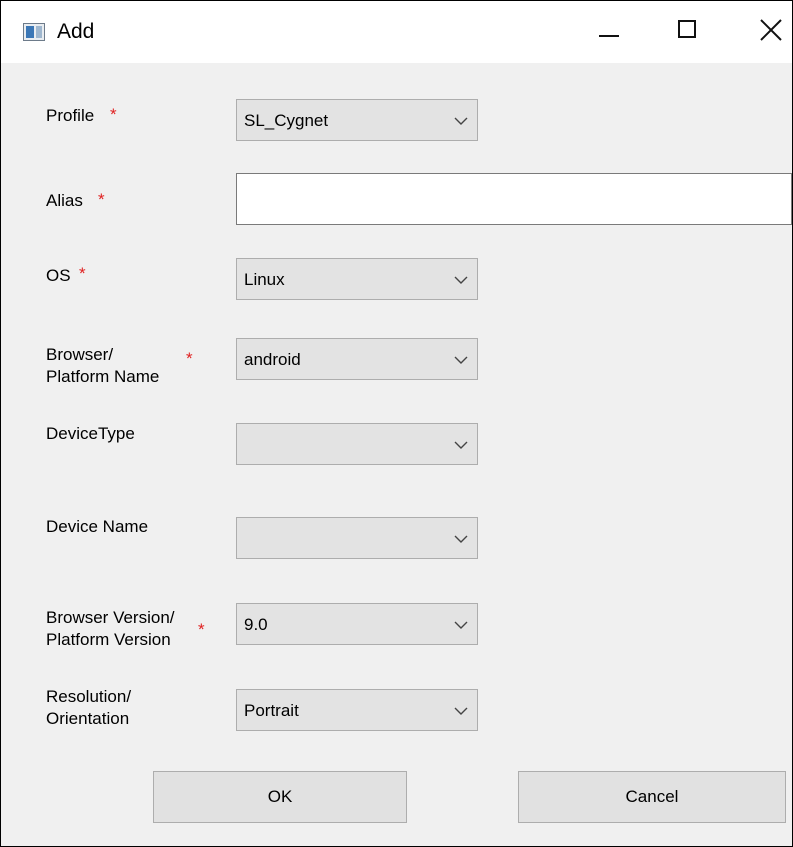  Describe the element at coordinates (34, 32) in the screenshot. I see `window-app-icon` at that location.